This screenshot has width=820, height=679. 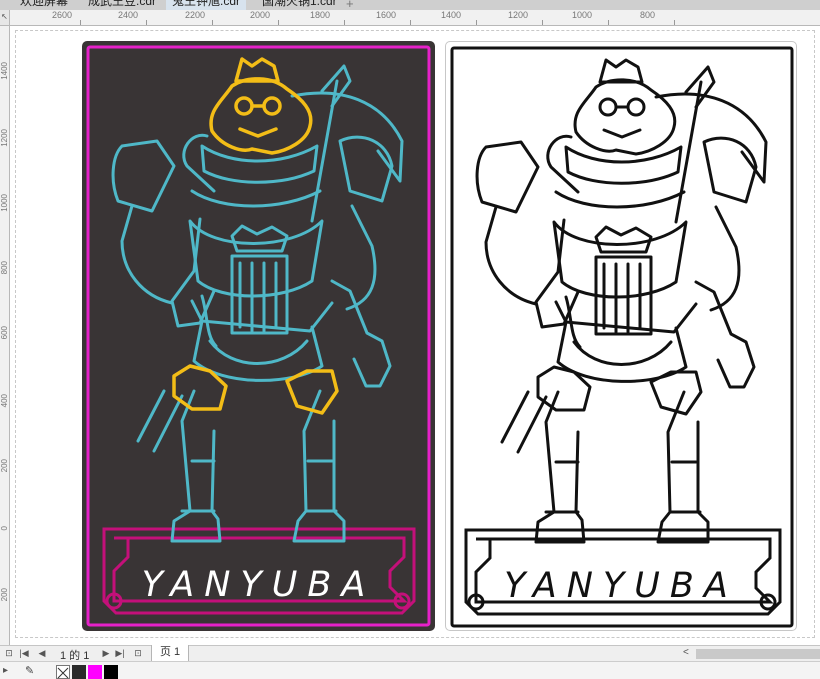 What do you see at coordinates (758, 654) in the screenshot?
I see `horizontal-scrollbar-thumb` at bounding box center [758, 654].